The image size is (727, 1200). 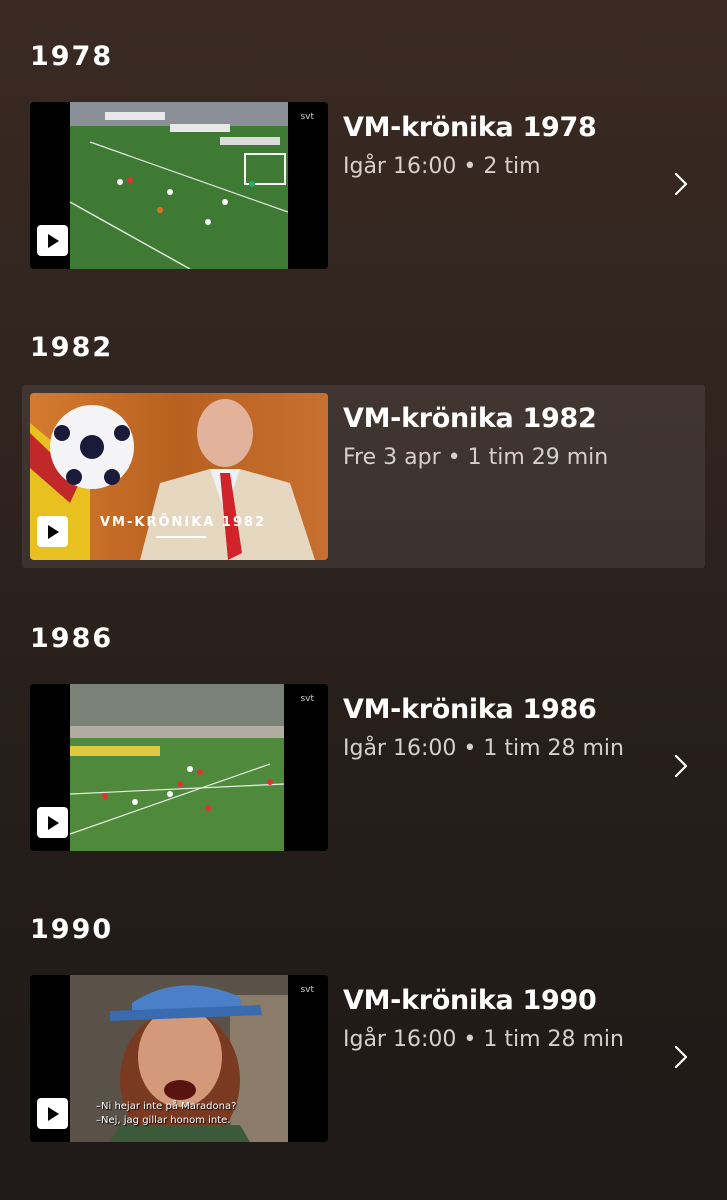 What do you see at coordinates (476, 457) in the screenshot?
I see `episode-meta: Fre 3 apr • 1 tim 29 min` at bounding box center [476, 457].